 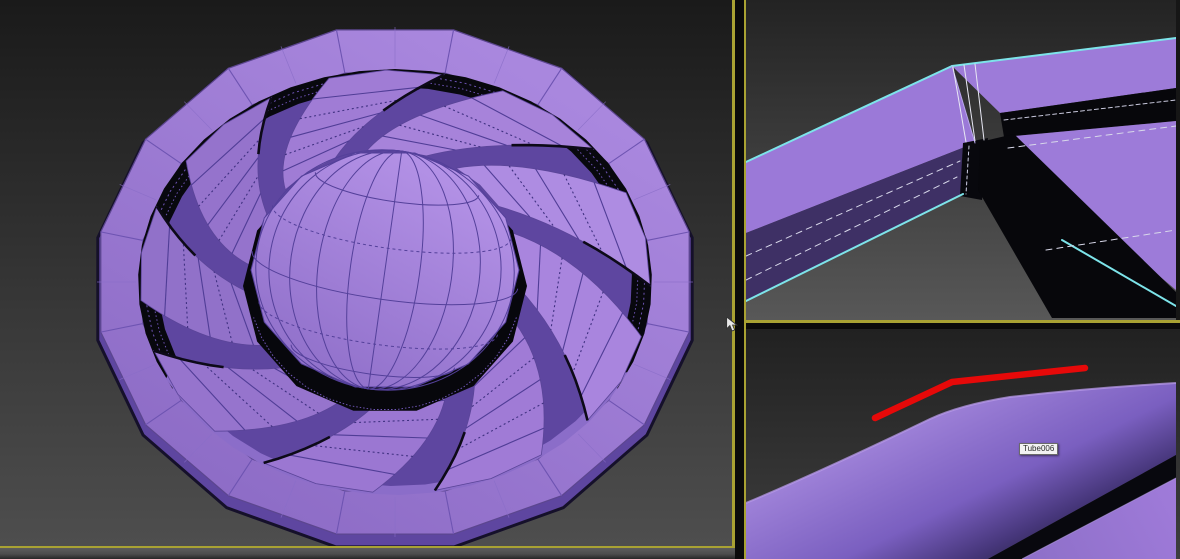 What do you see at coordinates (1178, 160) in the screenshot?
I see `viewport-right-edge` at bounding box center [1178, 160].